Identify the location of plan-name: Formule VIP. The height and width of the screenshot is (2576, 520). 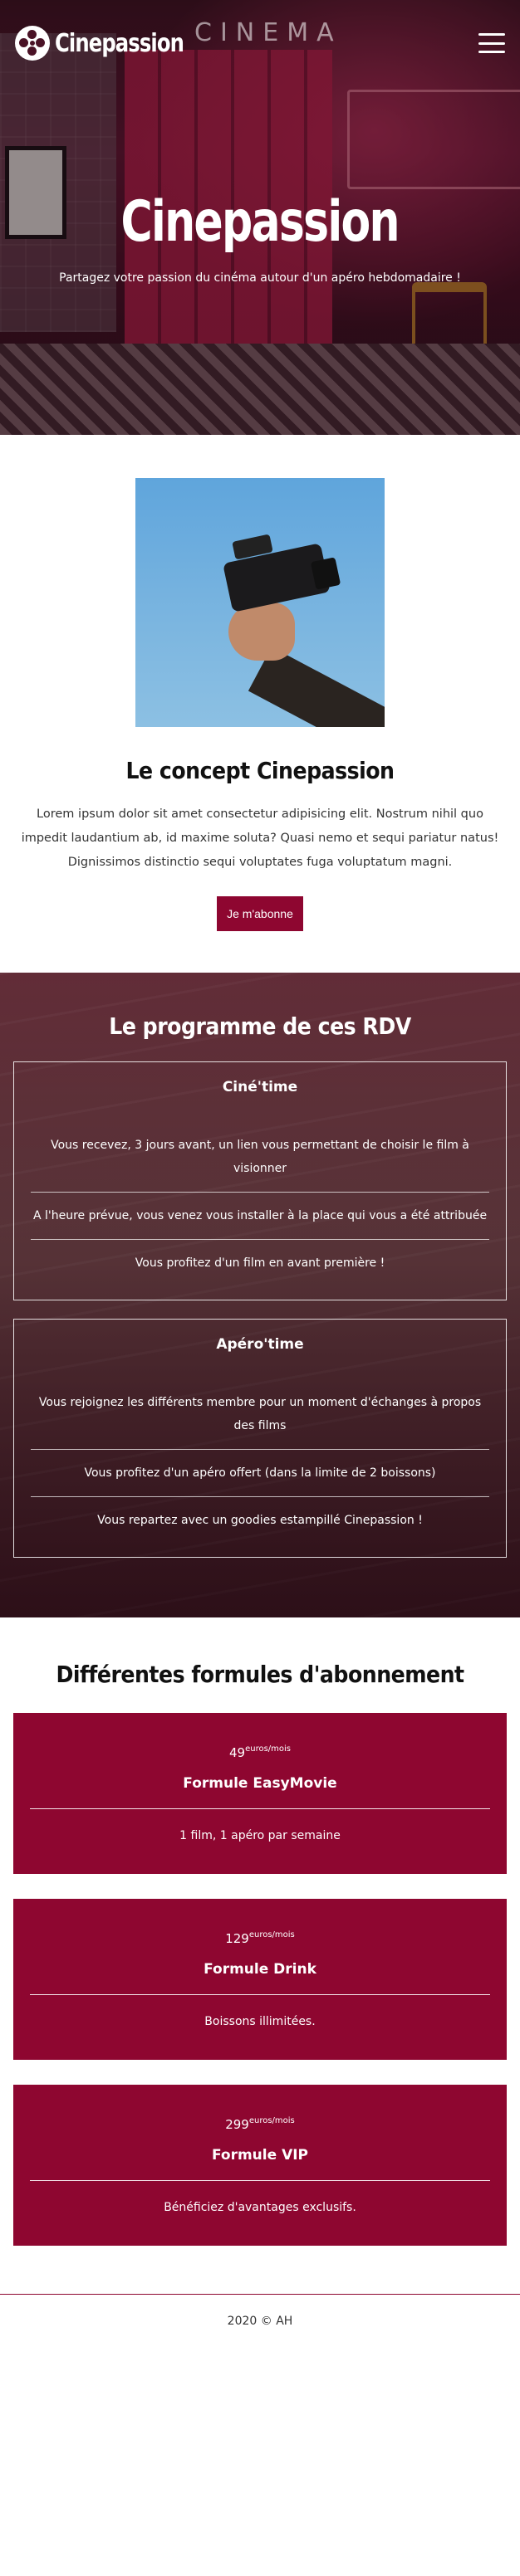
(260, 2156).